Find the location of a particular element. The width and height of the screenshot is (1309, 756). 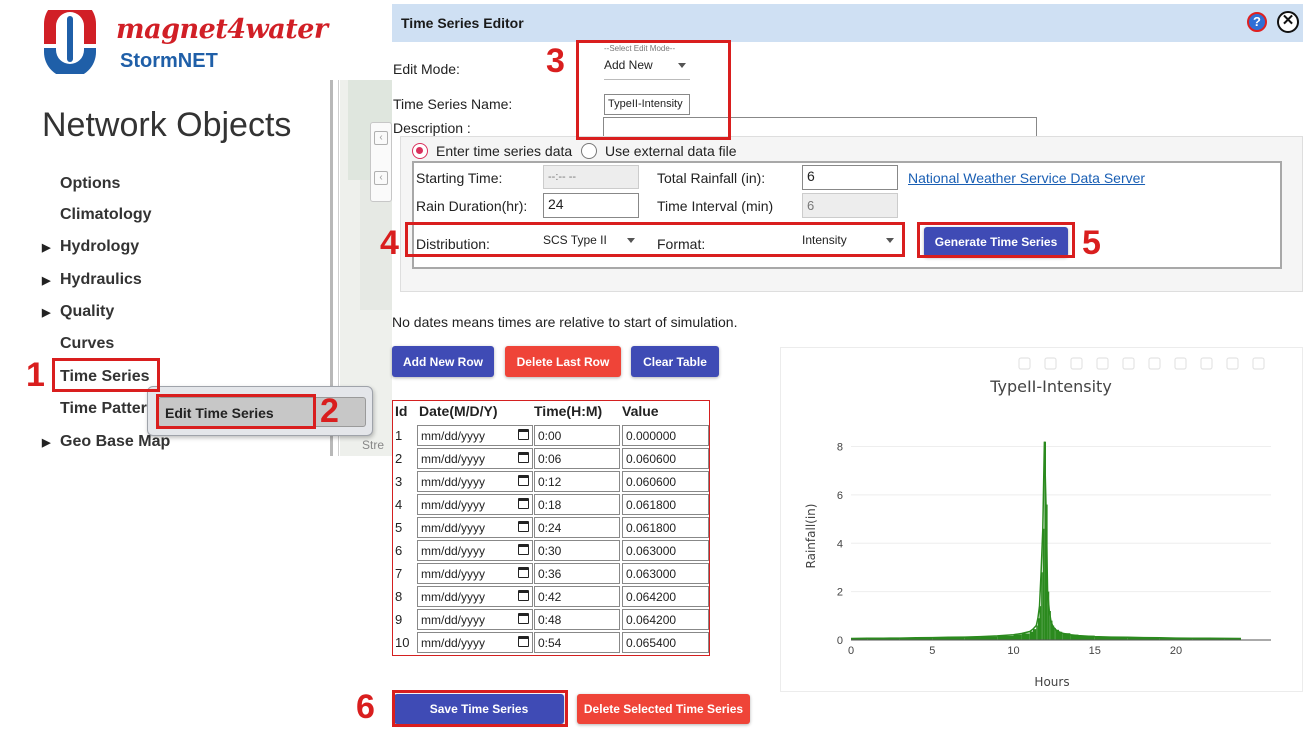

radio-external-file-label: Use external data file is located at coordinates (671, 151).